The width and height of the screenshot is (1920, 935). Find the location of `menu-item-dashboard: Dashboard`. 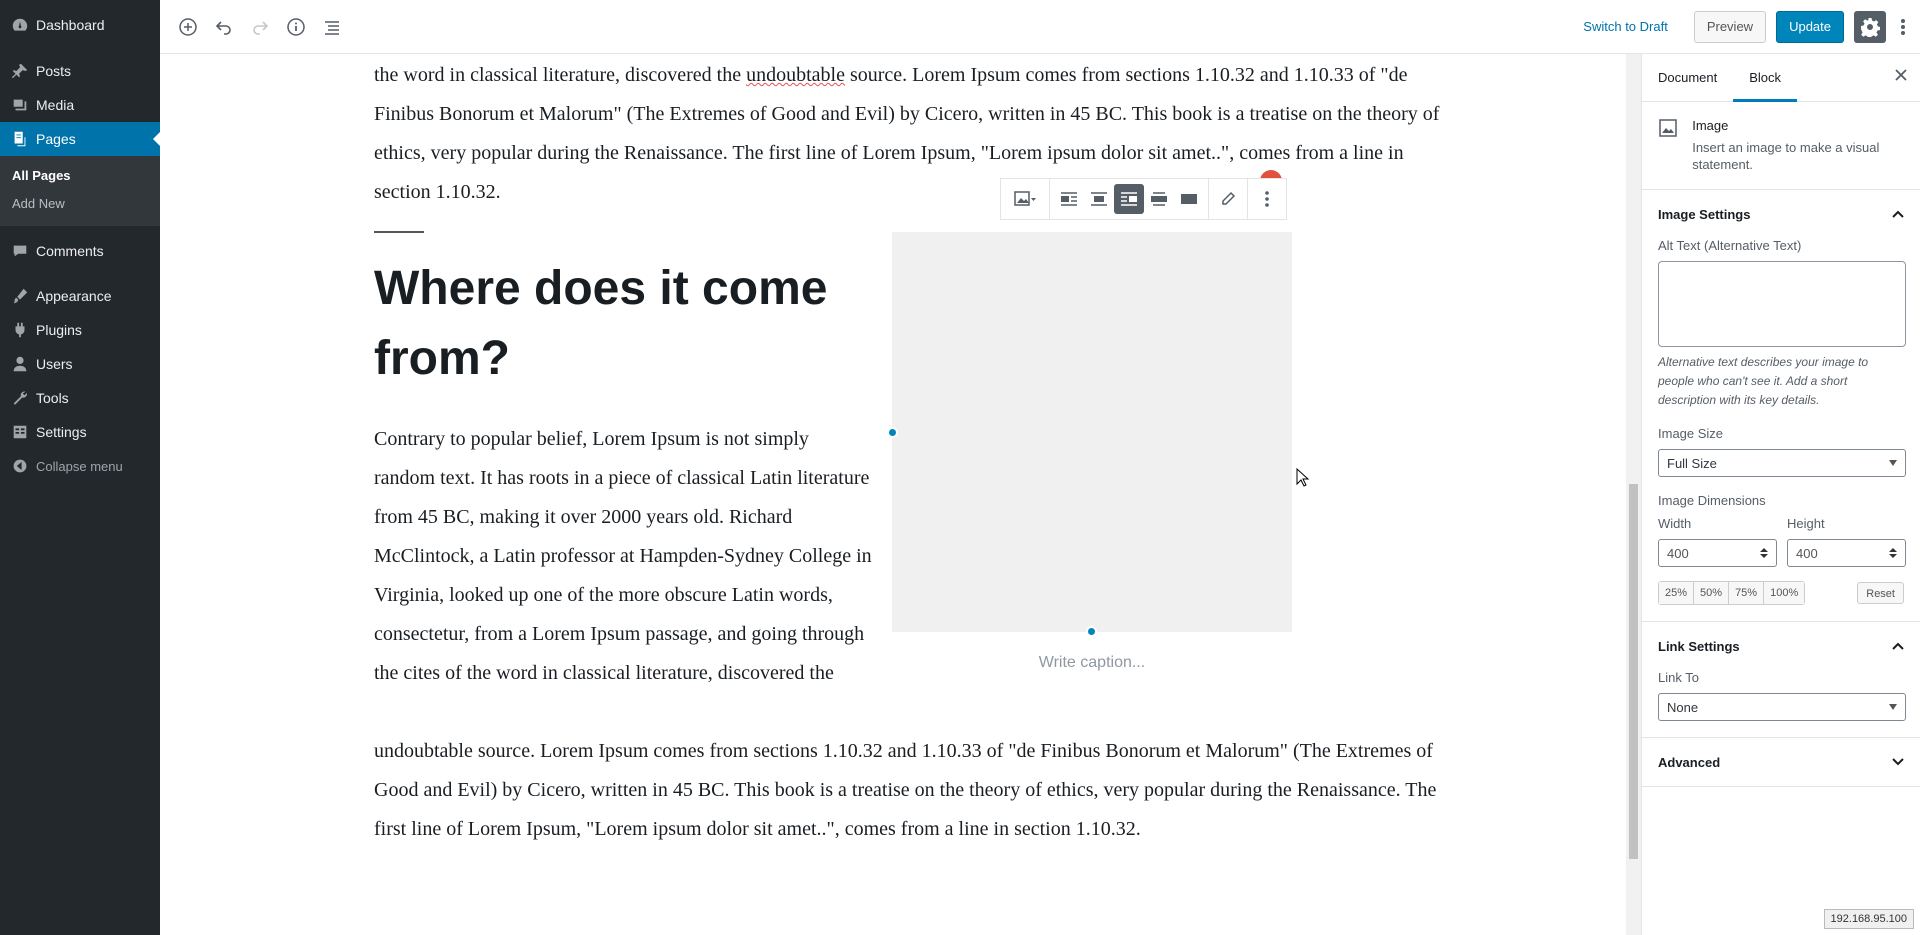

menu-item-dashboard: Dashboard is located at coordinates (80, 25).